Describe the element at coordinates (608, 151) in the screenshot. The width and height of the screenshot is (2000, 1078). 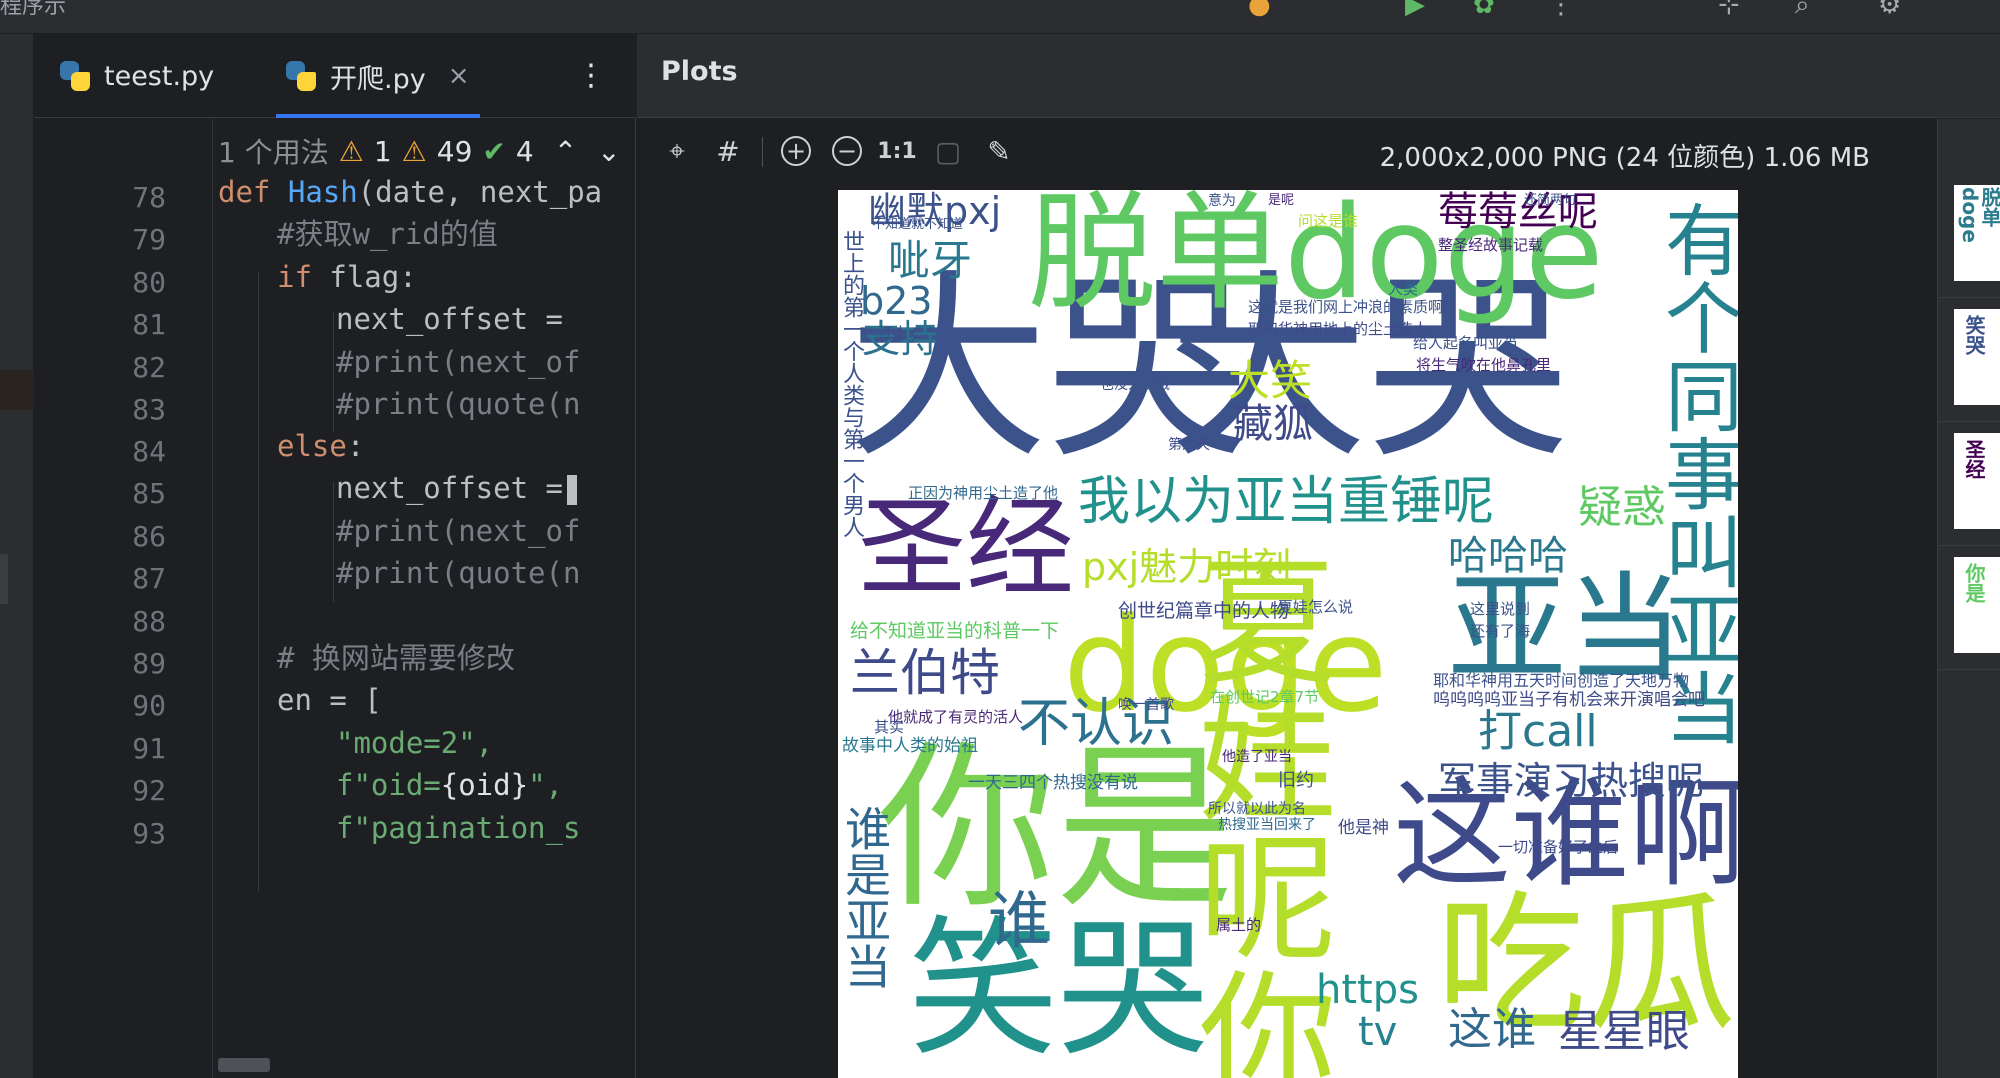
I see `next-problem-icon: ⌄` at that location.